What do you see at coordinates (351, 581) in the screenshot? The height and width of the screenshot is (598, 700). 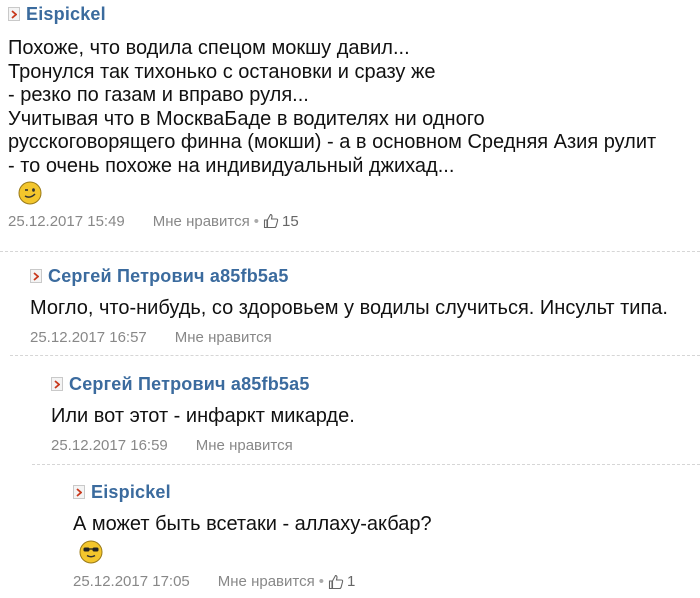 I see `like-count: 1` at bounding box center [351, 581].